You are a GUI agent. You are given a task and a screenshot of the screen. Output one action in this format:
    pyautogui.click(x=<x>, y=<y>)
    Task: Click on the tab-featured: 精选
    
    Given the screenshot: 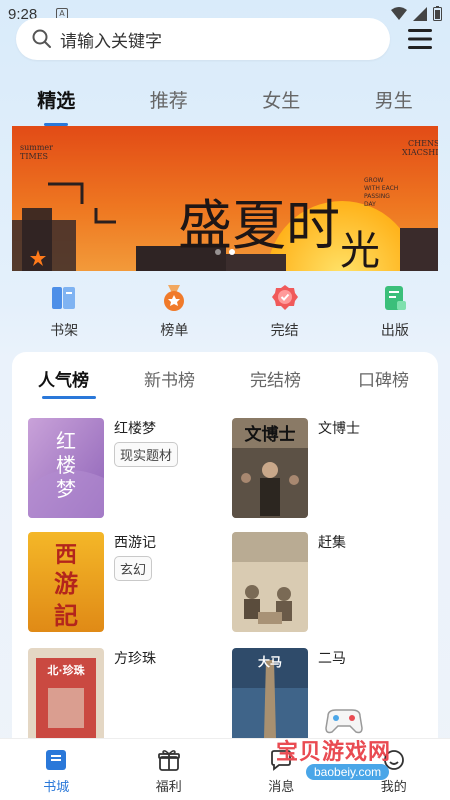 What is the action you would take?
    pyautogui.click(x=56, y=104)
    